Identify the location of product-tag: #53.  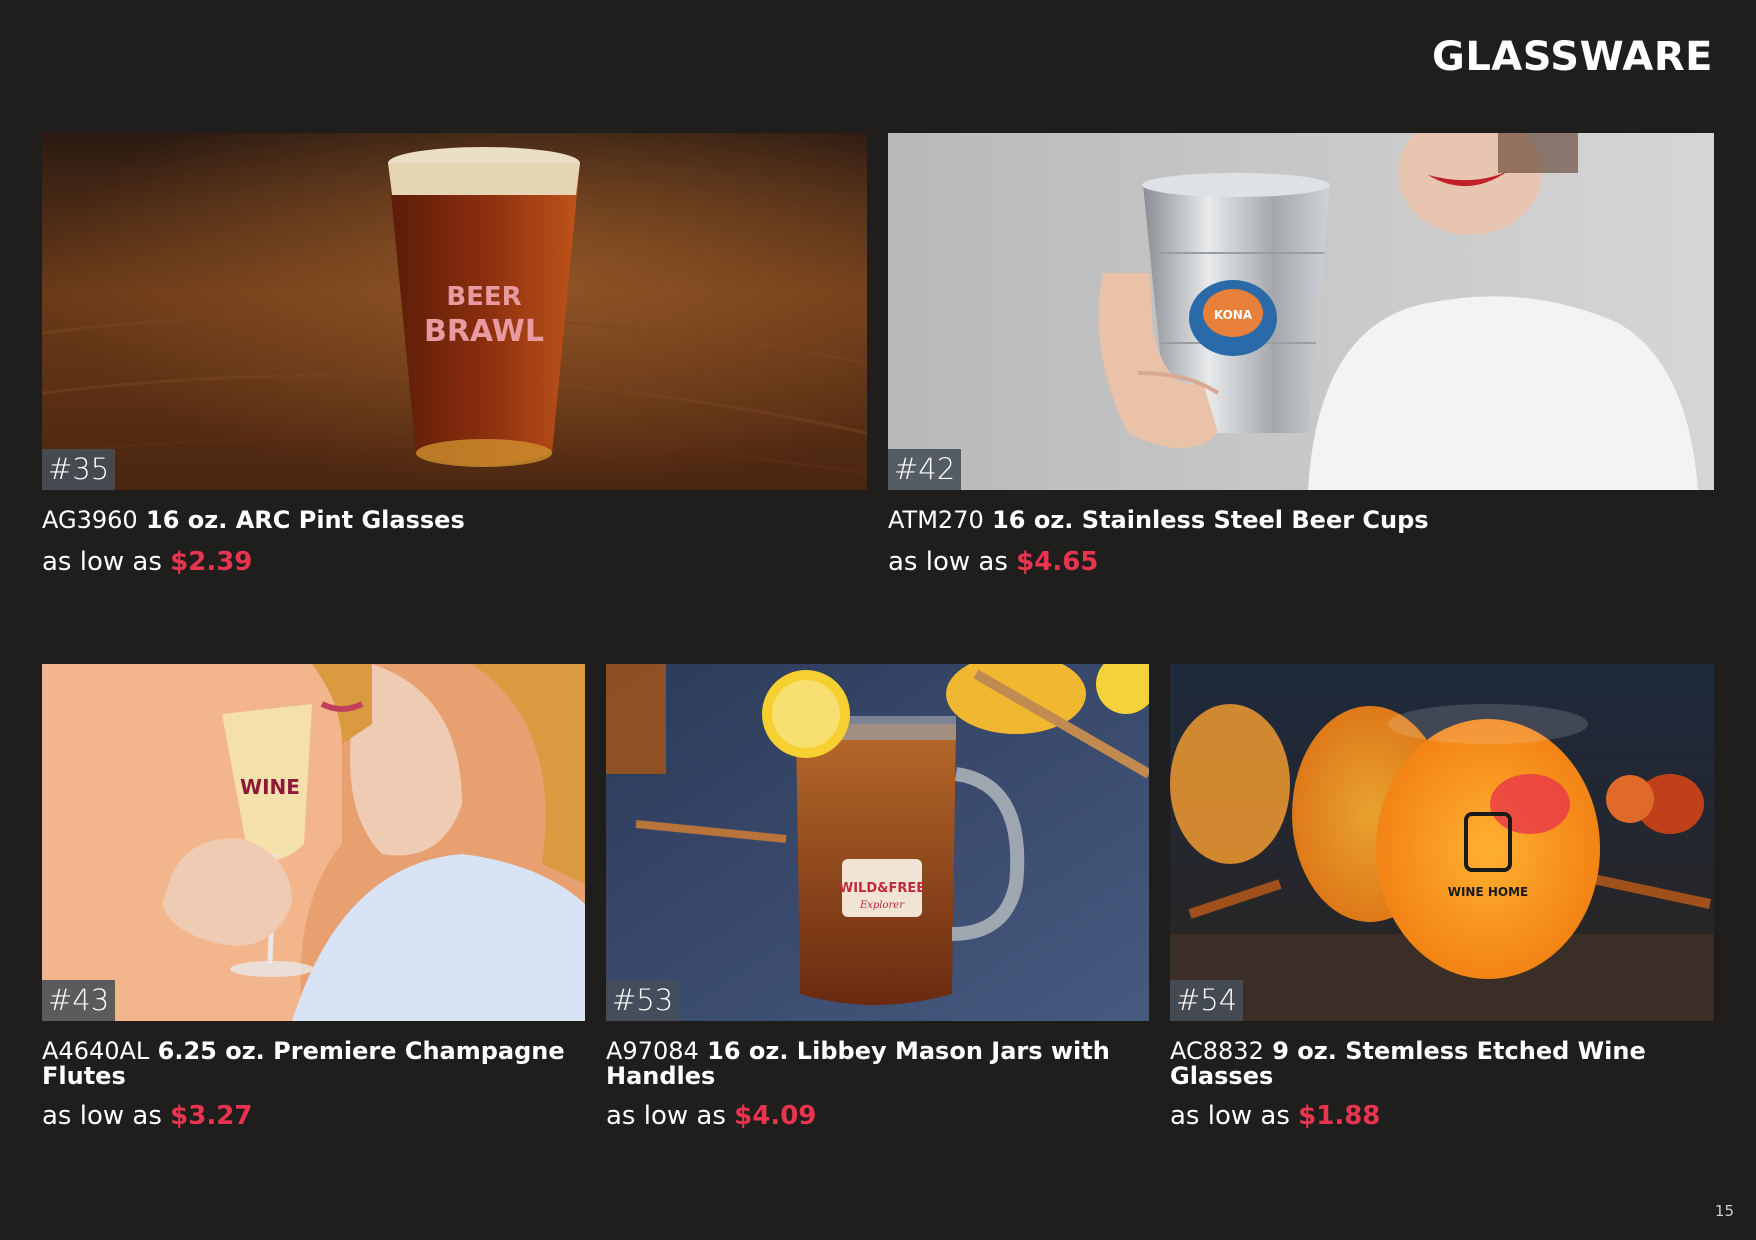
(643, 1000).